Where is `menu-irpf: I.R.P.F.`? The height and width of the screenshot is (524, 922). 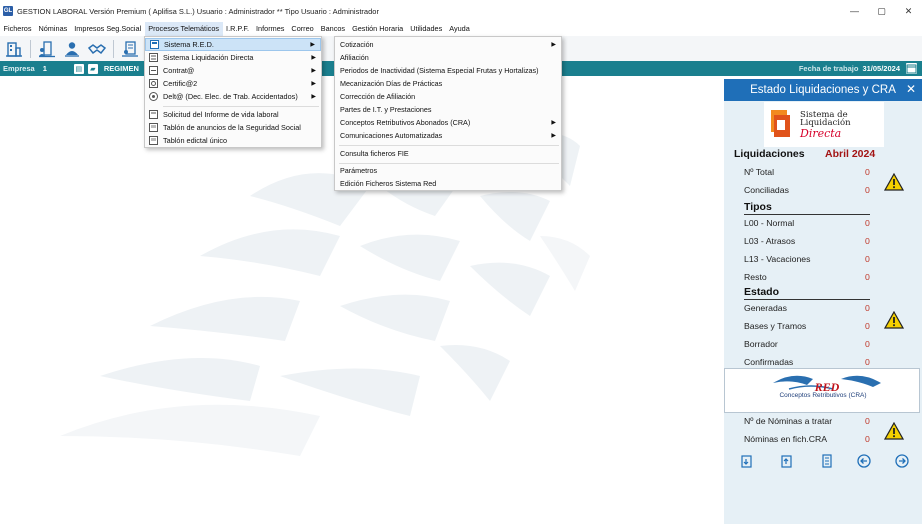 menu-irpf: I.R.P.F. is located at coordinates (238, 29).